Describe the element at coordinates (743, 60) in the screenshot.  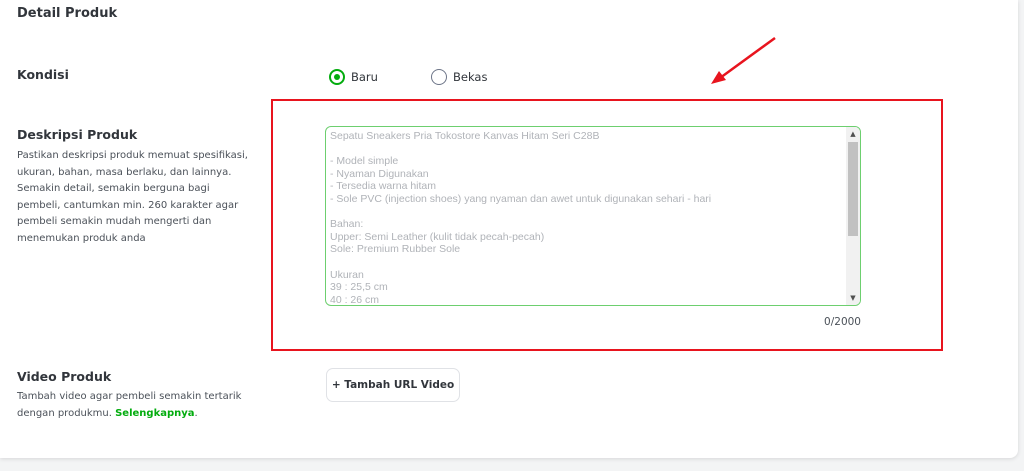
I see `annotation-arrow-icon` at that location.